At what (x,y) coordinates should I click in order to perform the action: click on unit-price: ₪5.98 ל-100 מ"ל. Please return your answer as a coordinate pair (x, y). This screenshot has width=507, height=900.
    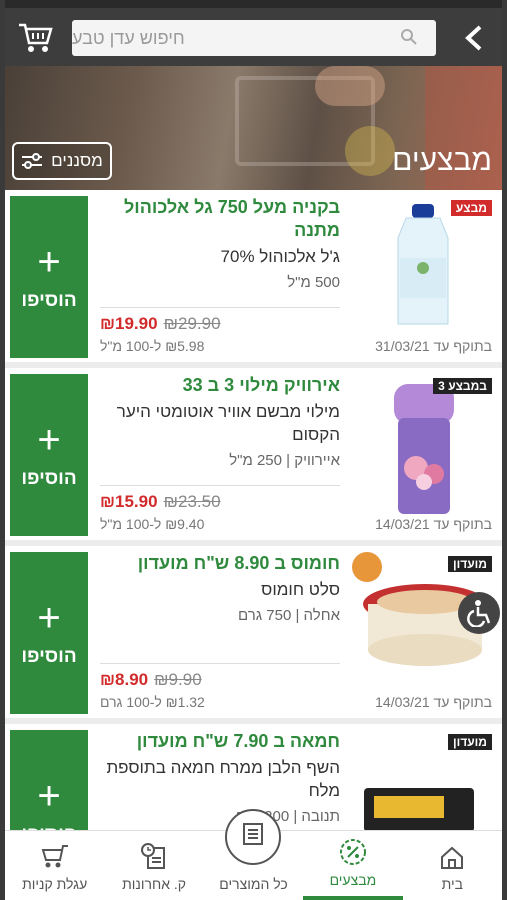
    Looking at the image, I should click on (152, 346).